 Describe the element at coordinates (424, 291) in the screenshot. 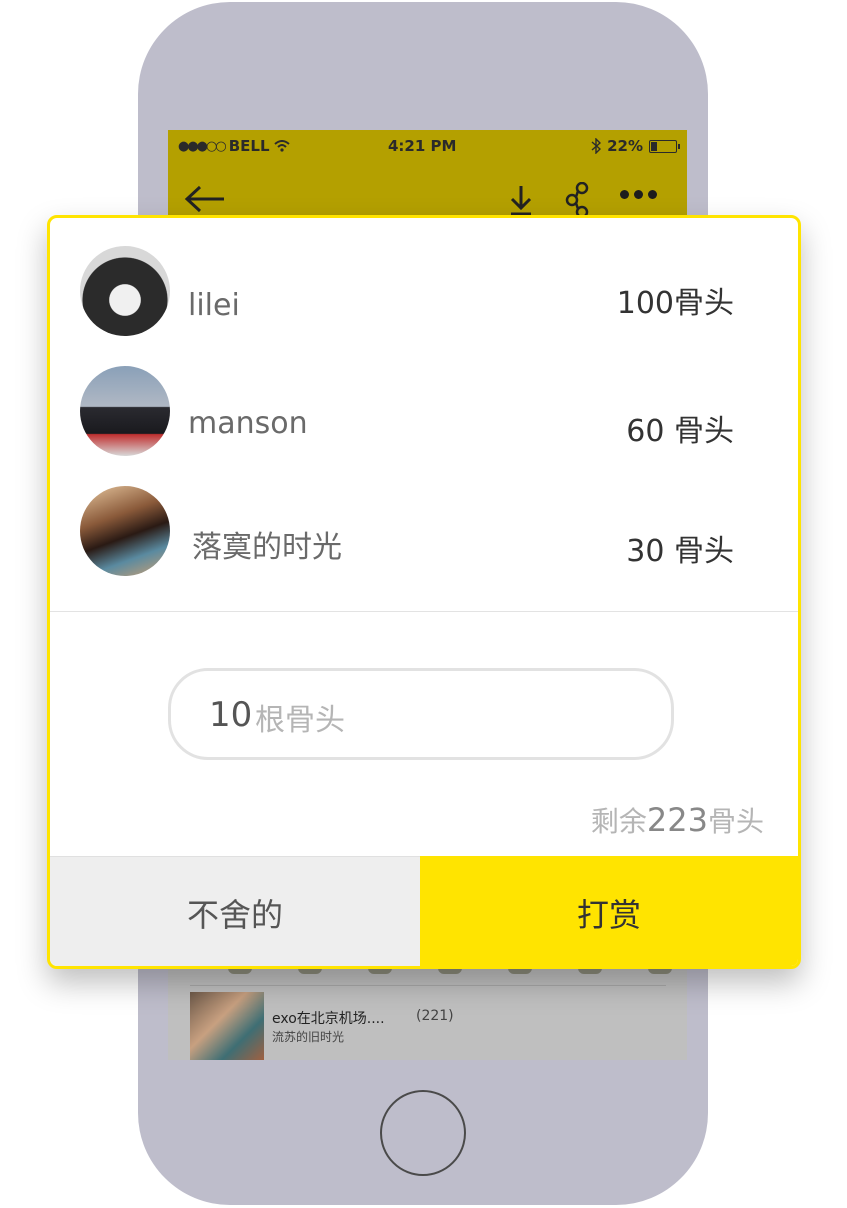

I see `rewarder-row: lilei 100骨头` at that location.